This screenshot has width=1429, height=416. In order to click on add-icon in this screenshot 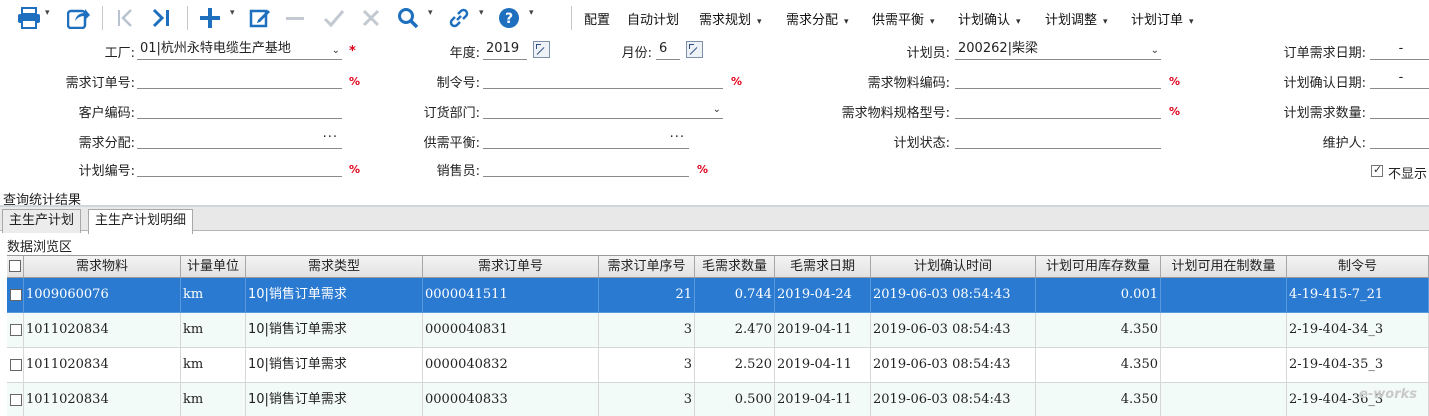, I will do `click(210, 18)`.